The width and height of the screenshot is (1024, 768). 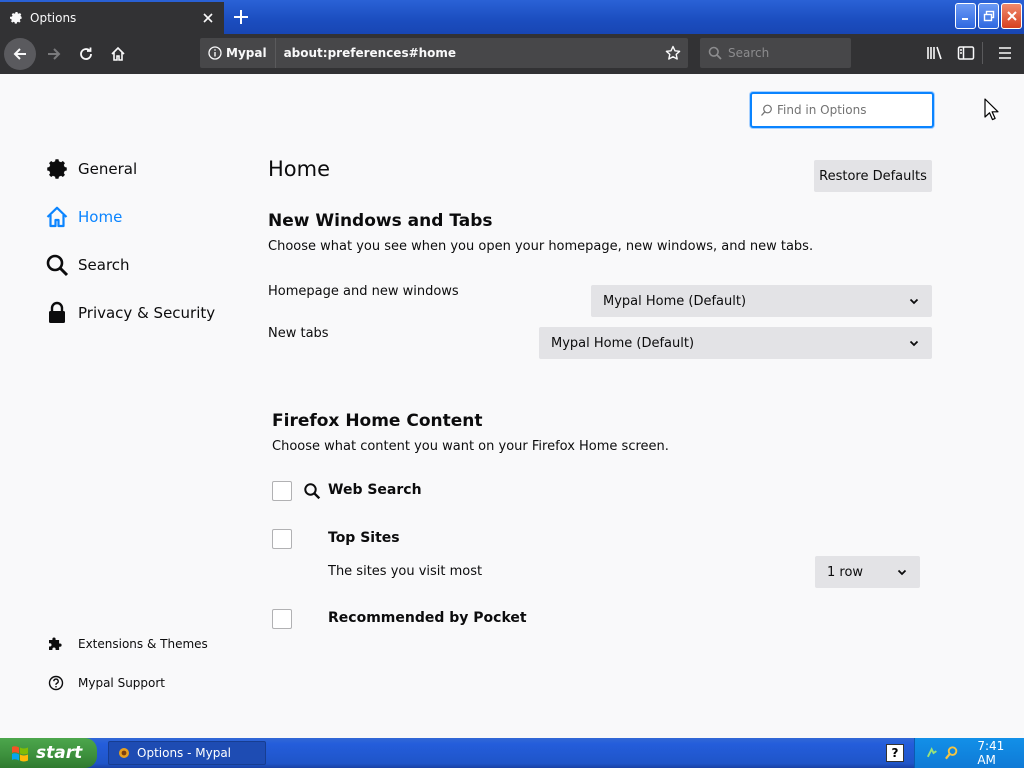 What do you see at coordinates (775, 53) in the screenshot?
I see `search-bar: Search` at bounding box center [775, 53].